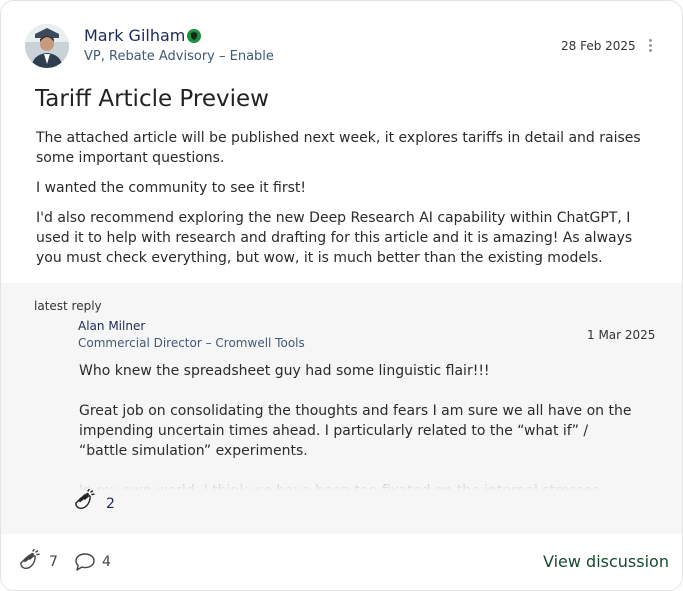  Describe the element at coordinates (134, 35) in the screenshot. I see `author-name: Mark Gilham` at that location.